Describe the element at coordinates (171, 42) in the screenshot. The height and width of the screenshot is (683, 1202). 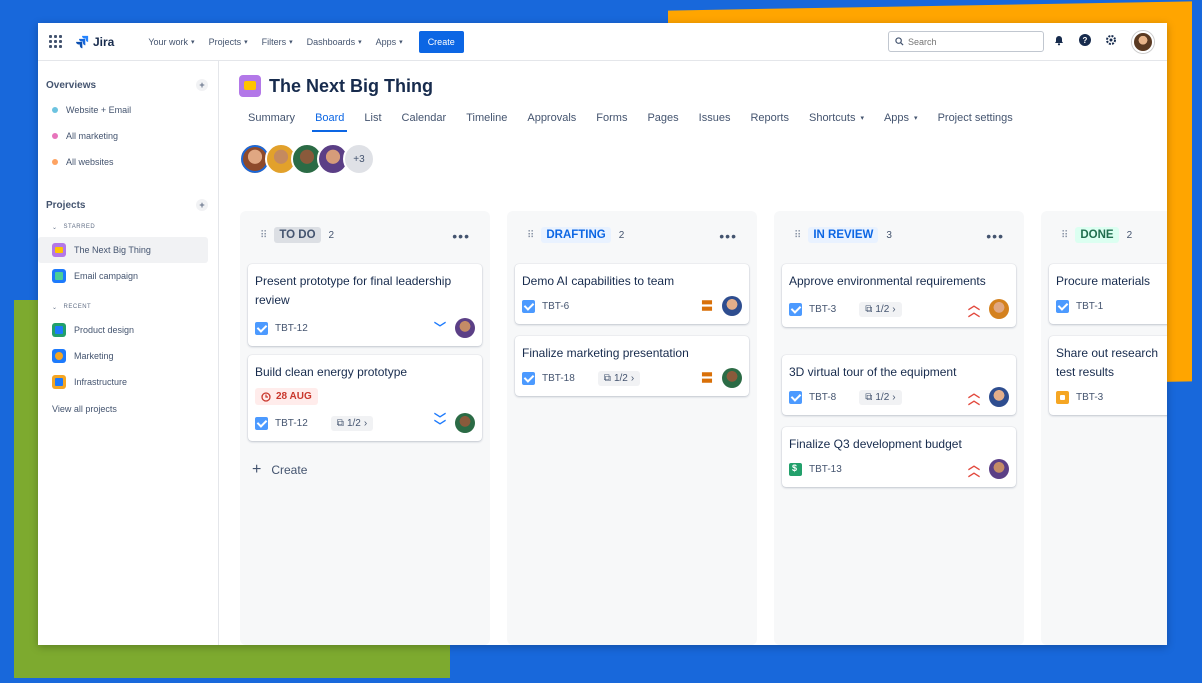
I see `nav-your-work: Your work ▾` at that location.